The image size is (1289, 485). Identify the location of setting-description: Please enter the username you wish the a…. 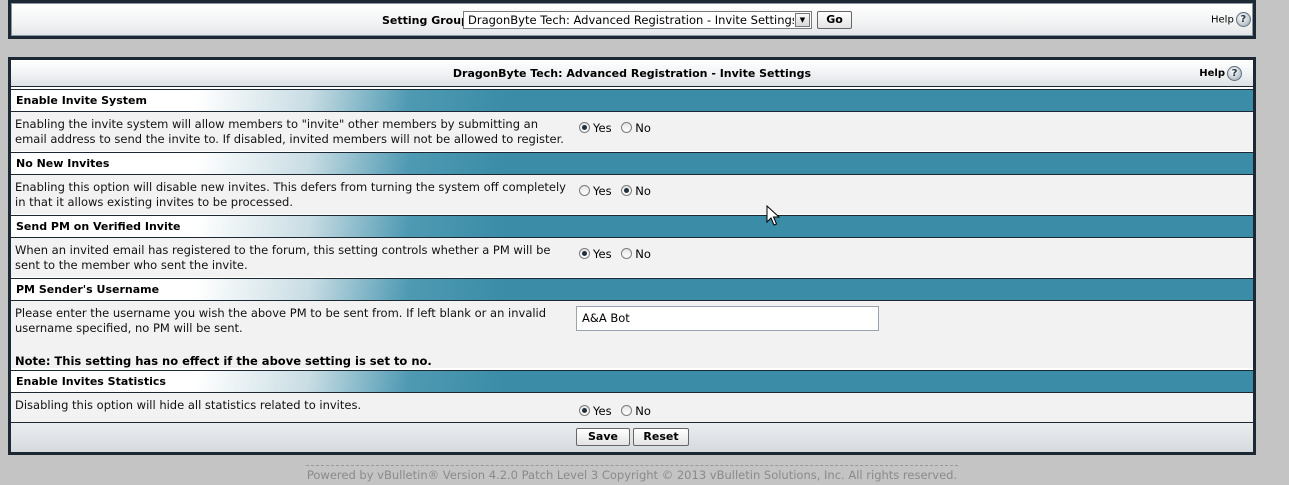
(281, 320).